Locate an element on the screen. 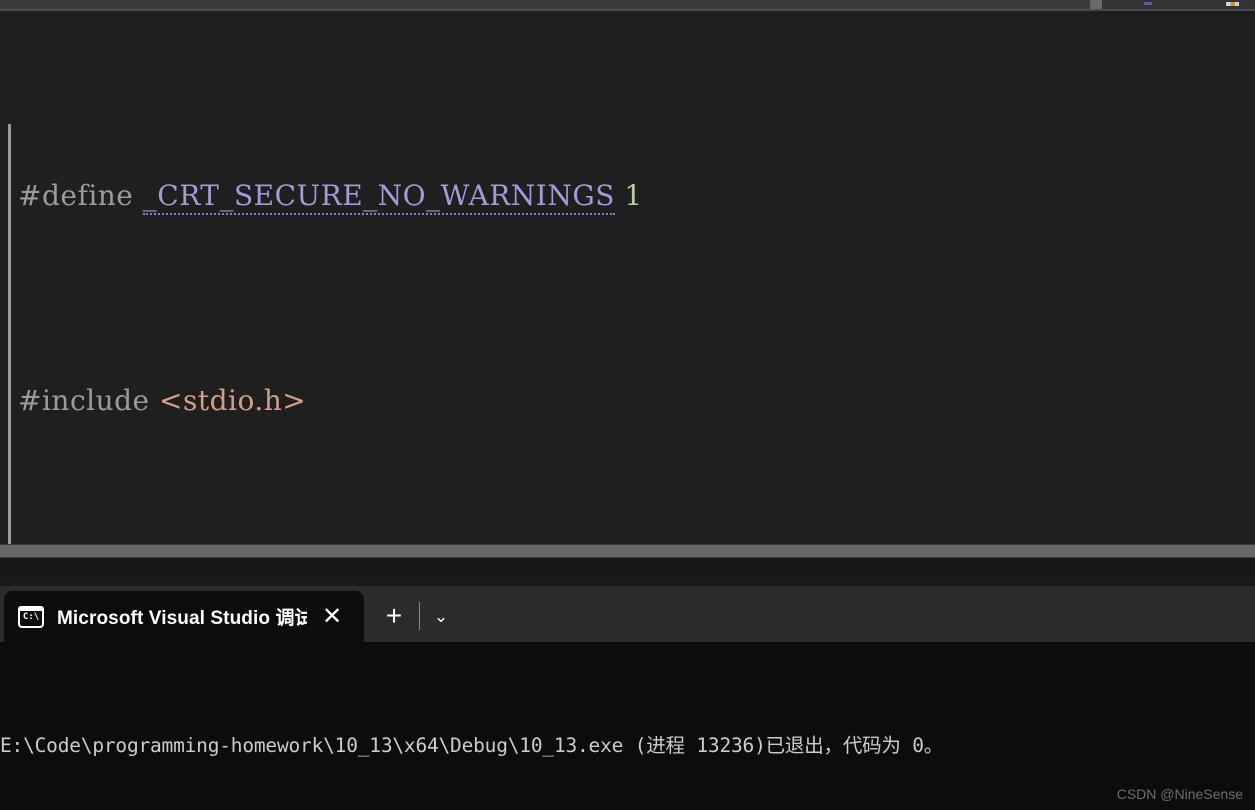  terminal-tab-active: C:\ Microsoft Visual Studio 调试控 ✕ is located at coordinates (184, 616).